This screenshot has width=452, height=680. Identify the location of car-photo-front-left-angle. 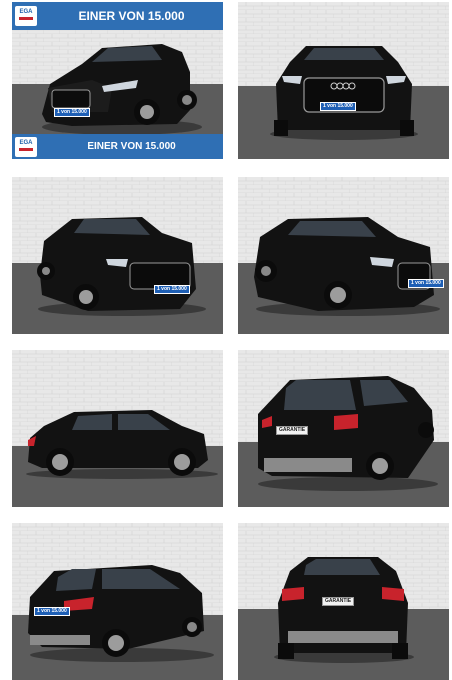
(117, 255).